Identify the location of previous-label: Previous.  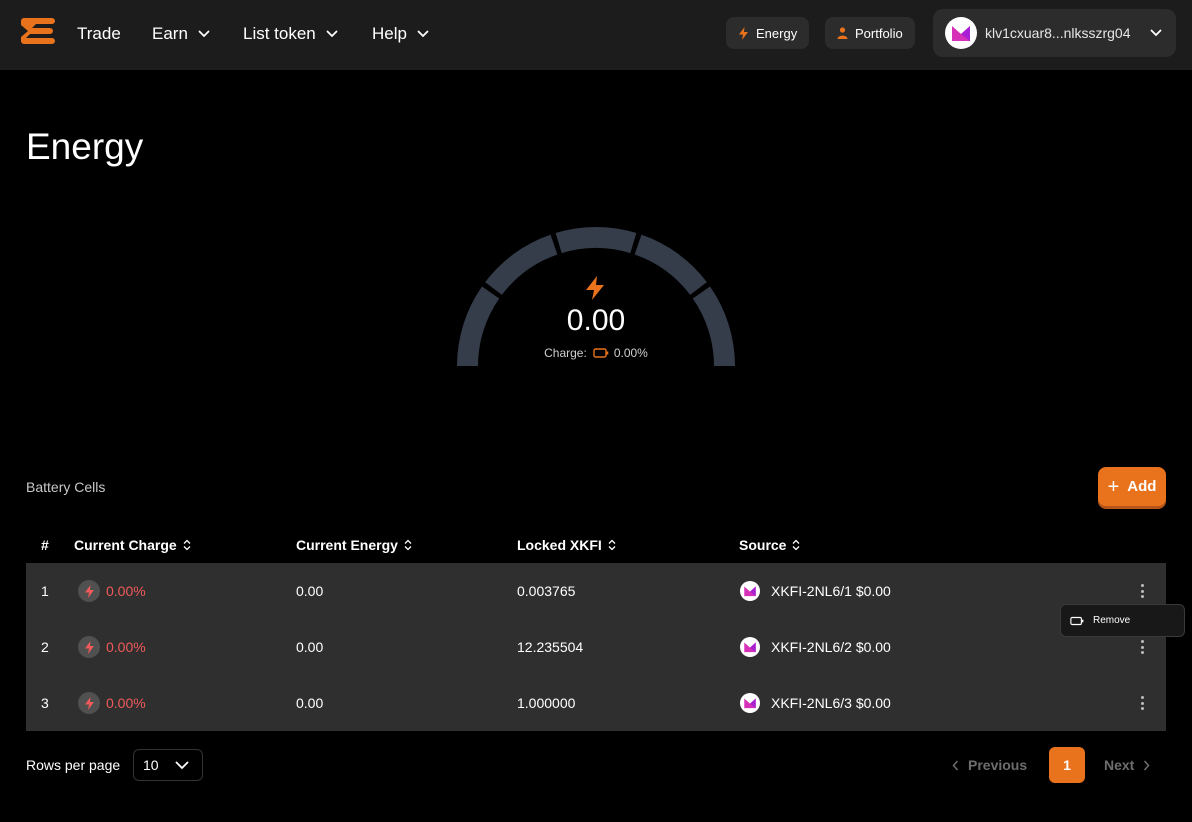
(998, 765).